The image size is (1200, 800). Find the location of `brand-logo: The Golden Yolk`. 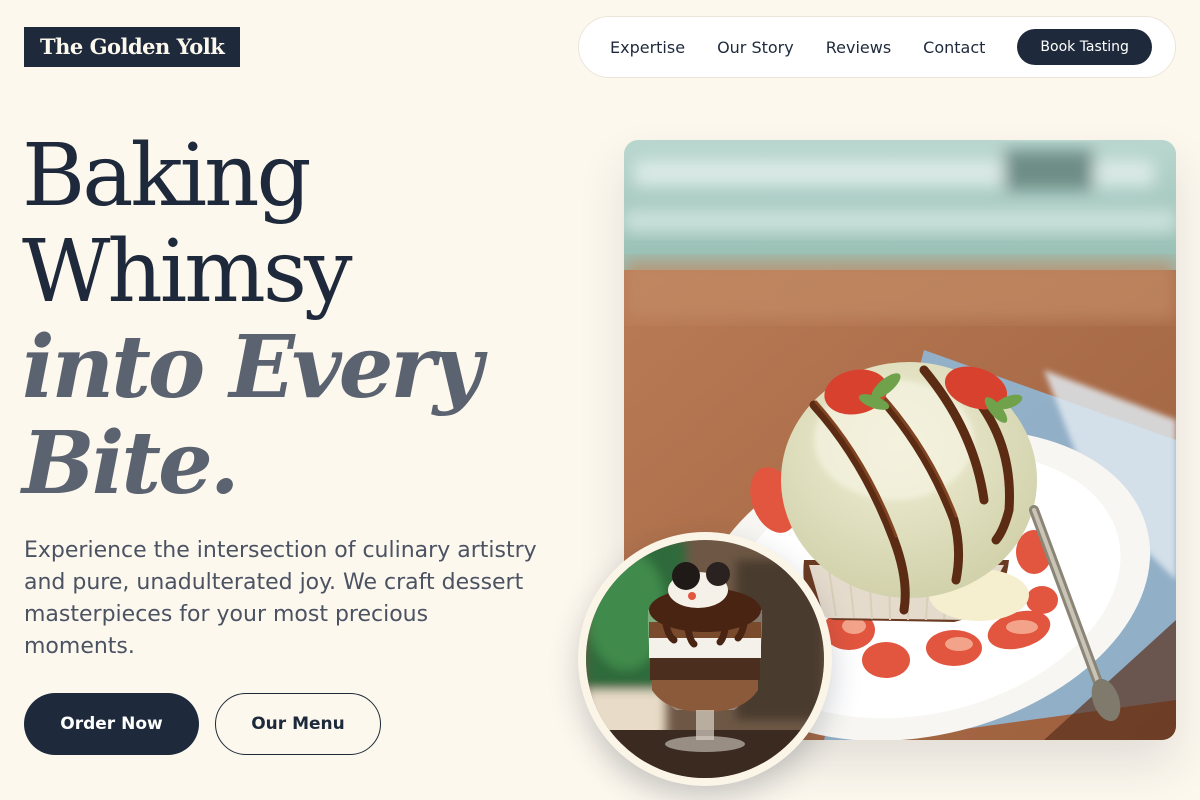

brand-logo: The Golden Yolk is located at coordinates (132, 47).